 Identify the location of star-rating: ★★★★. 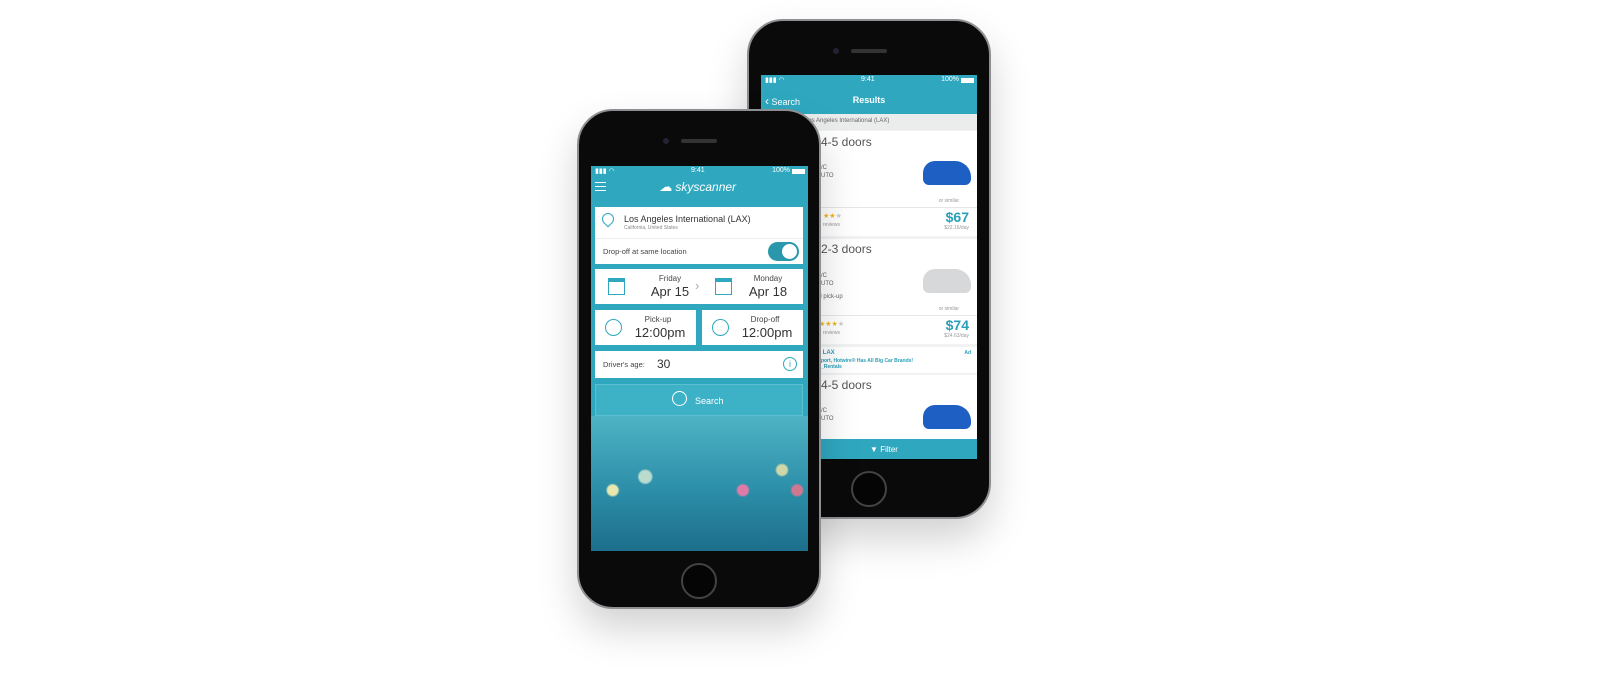
(832, 324).